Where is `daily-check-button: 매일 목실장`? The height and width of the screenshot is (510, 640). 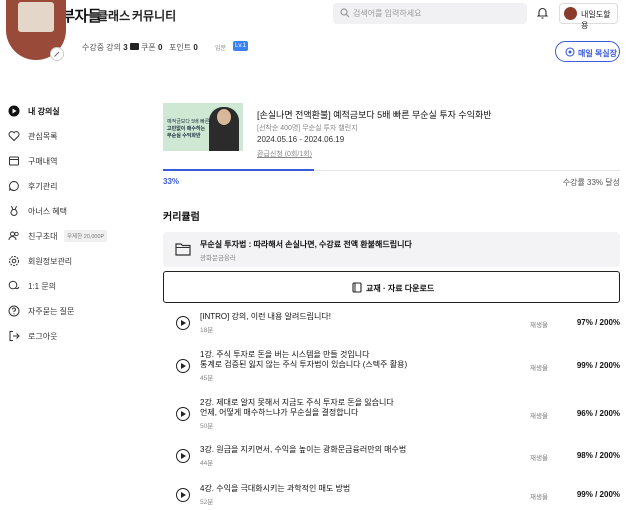
daily-check-button: 매일 목실장 is located at coordinates (587, 51).